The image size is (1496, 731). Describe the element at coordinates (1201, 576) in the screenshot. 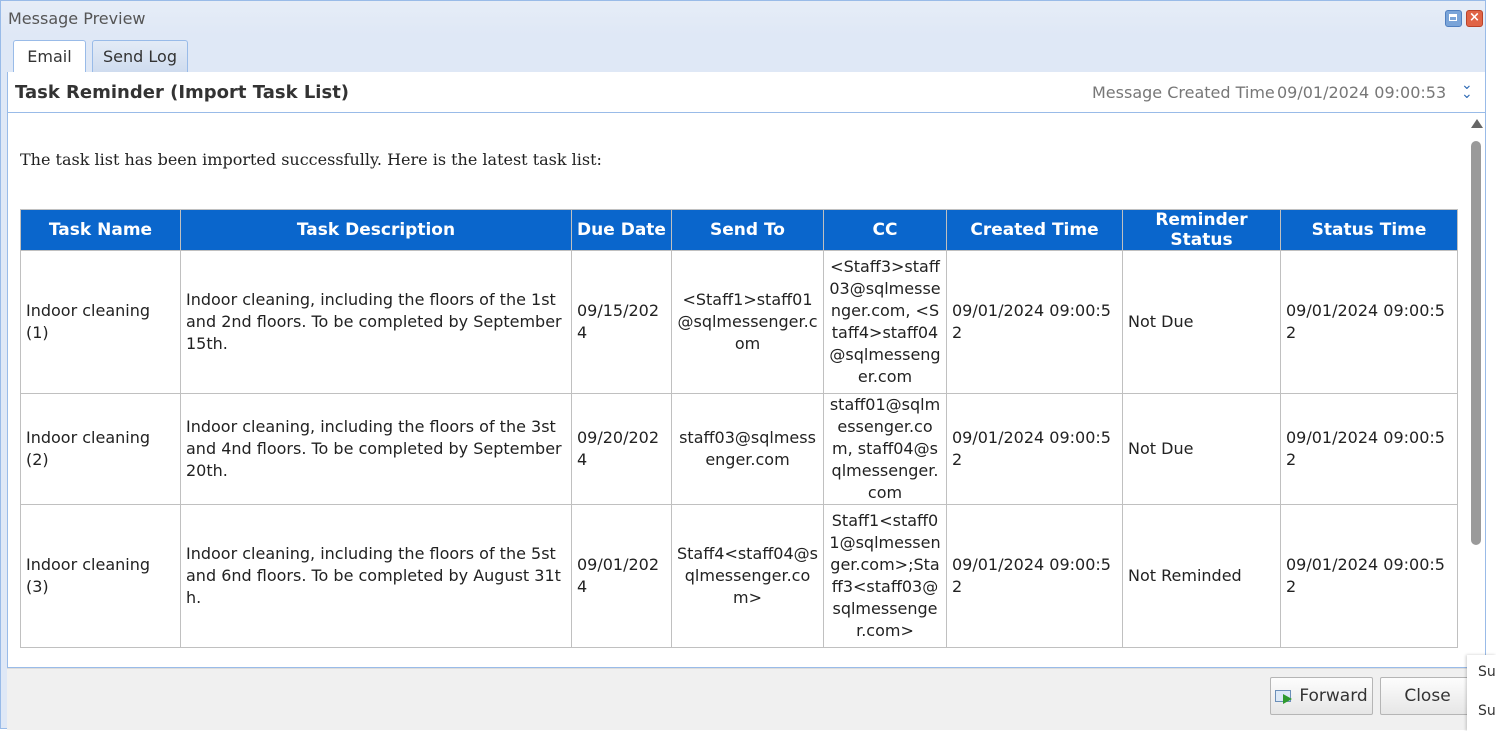

I see `cell-reminder-status: Not Reminded` at that location.